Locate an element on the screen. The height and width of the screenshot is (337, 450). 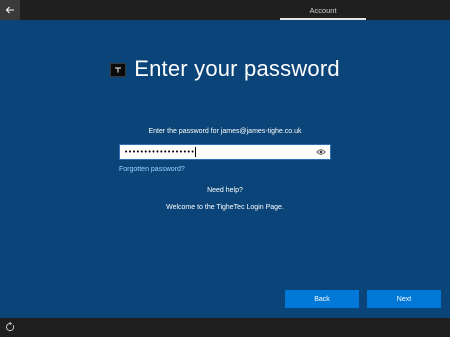
password-field: •••••••••••••••••• is located at coordinates (225, 152).